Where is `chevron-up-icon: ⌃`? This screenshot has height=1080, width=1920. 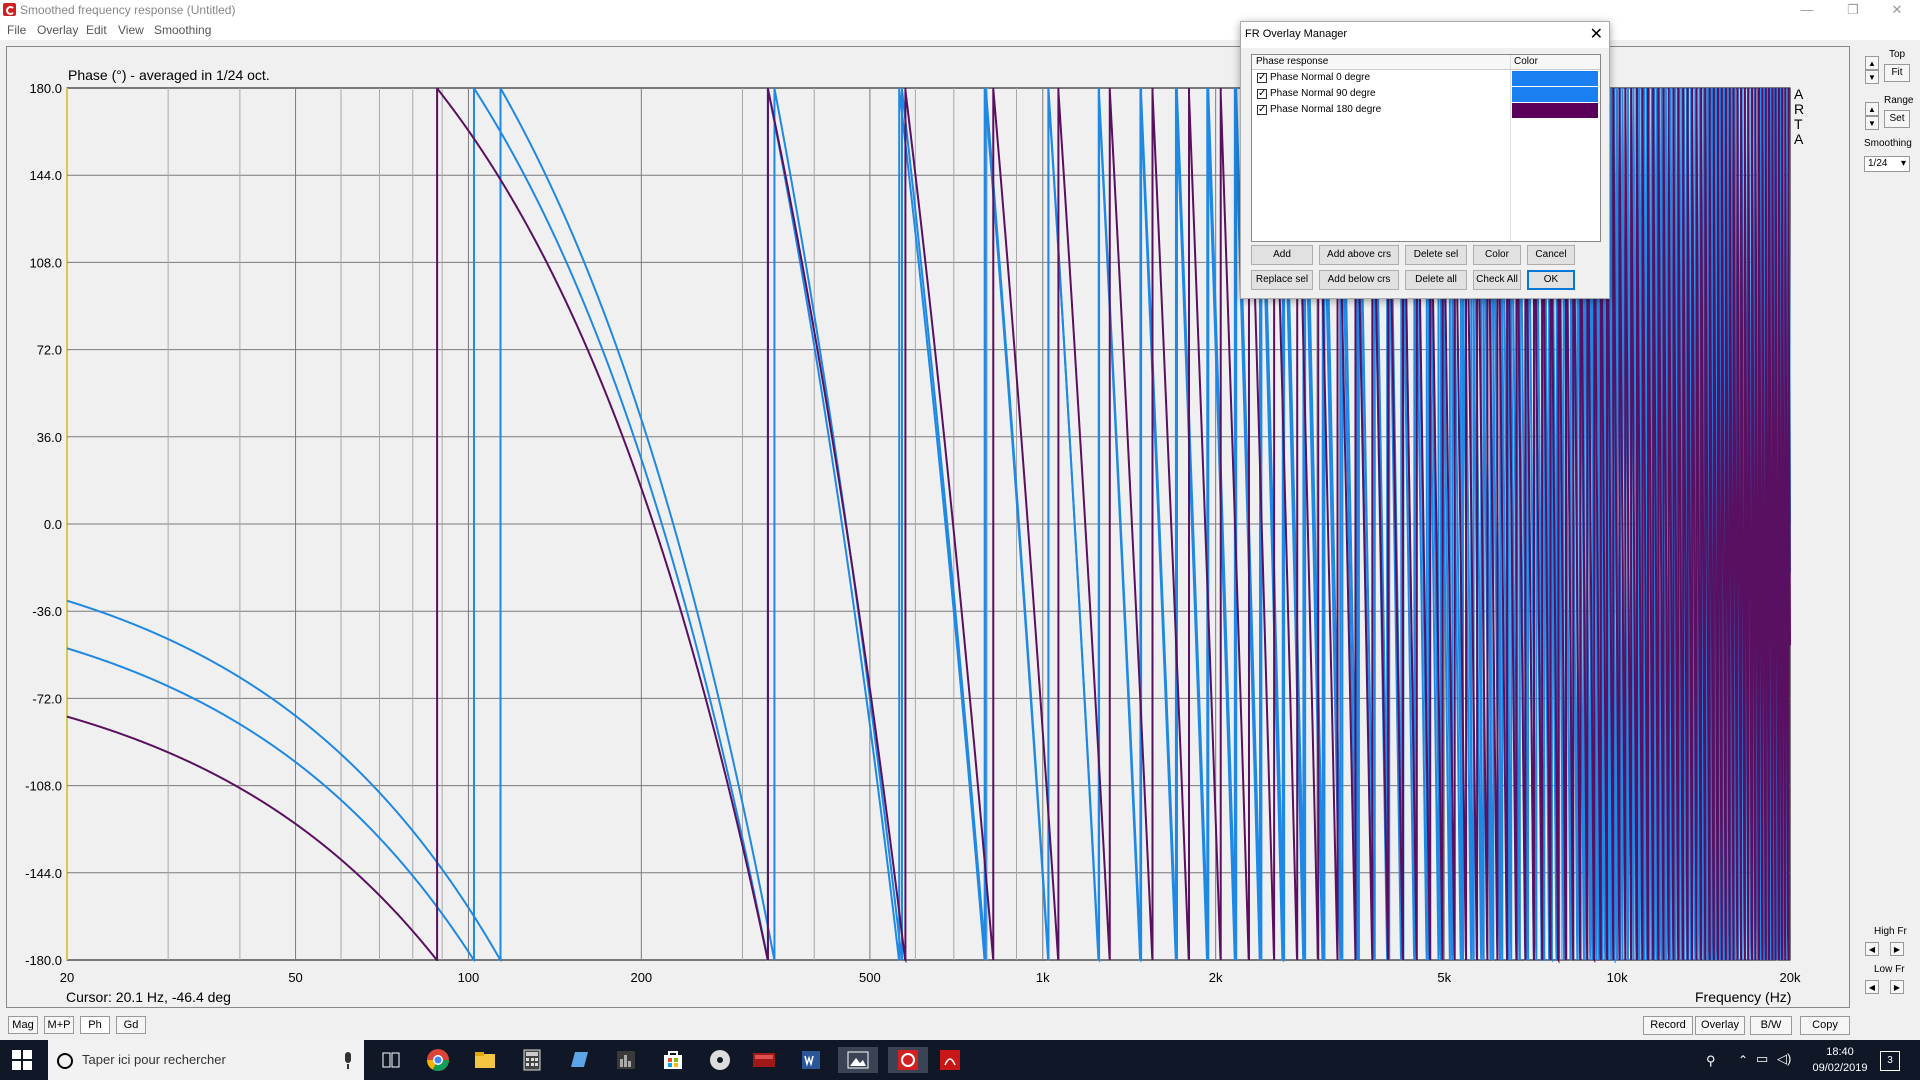 chevron-up-icon: ⌃ is located at coordinates (1743, 1060).